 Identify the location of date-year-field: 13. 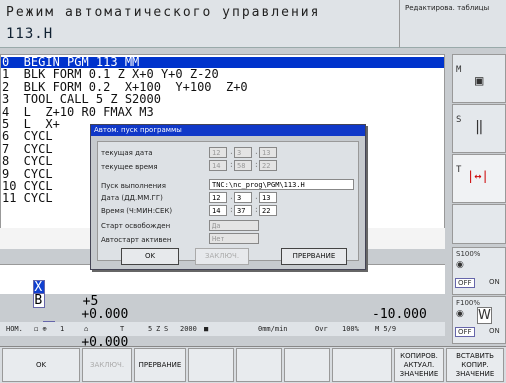
(268, 197).